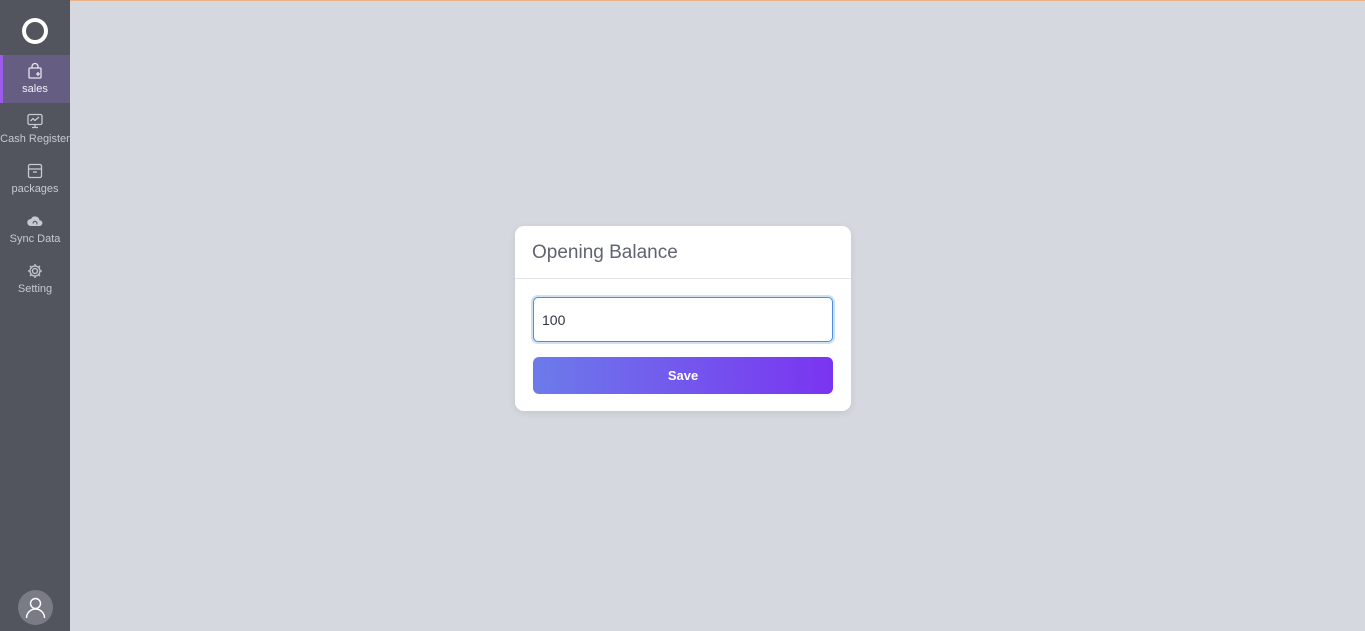  I want to click on opening-balance-dialog: Opening Balance Save, so click(683, 318).